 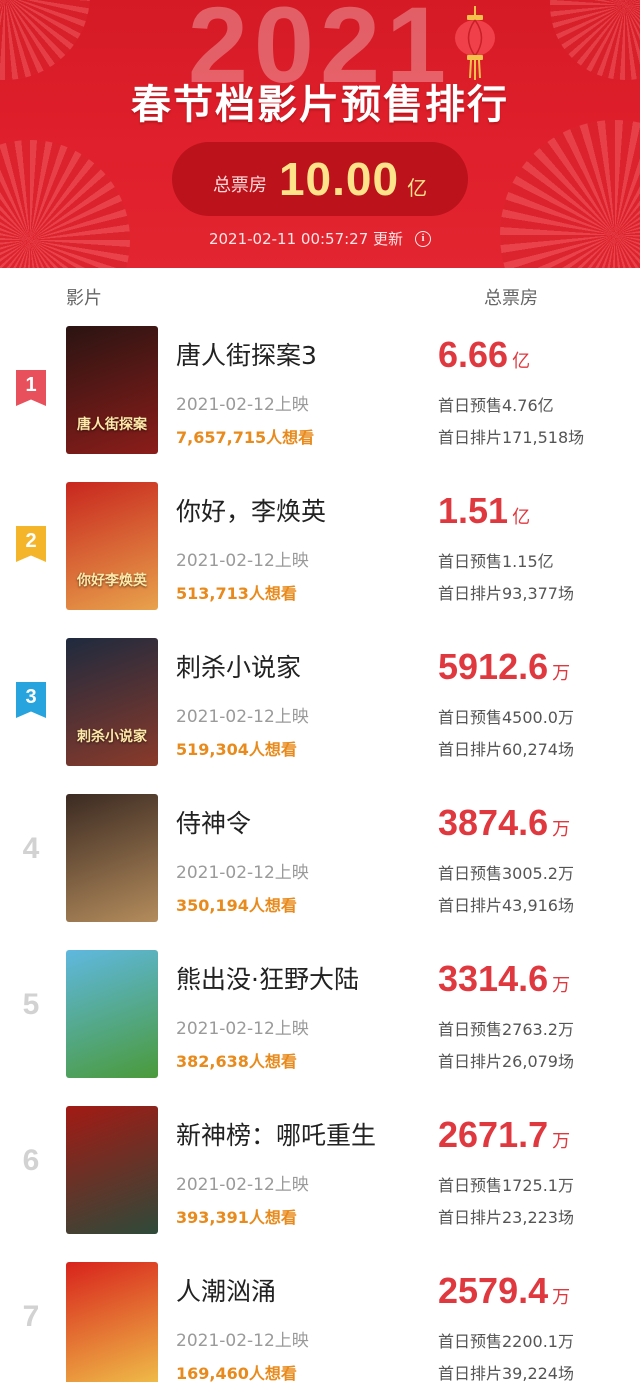 What do you see at coordinates (246, 355) in the screenshot?
I see `movie-title: 唐人街探案3` at bounding box center [246, 355].